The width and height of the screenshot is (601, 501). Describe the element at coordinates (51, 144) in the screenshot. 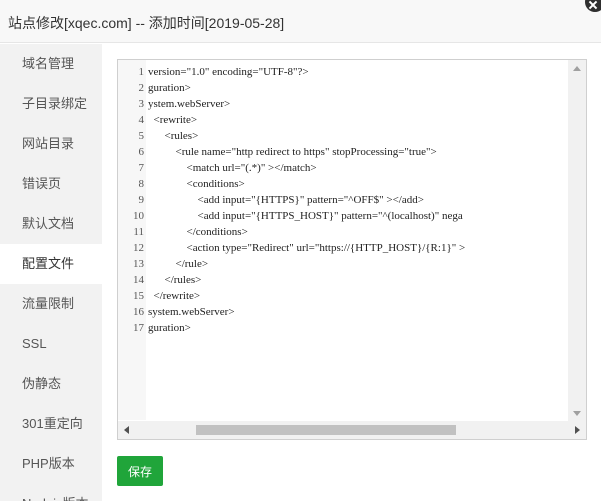

I see `sidebar-item-site-directory: 网站目录` at that location.